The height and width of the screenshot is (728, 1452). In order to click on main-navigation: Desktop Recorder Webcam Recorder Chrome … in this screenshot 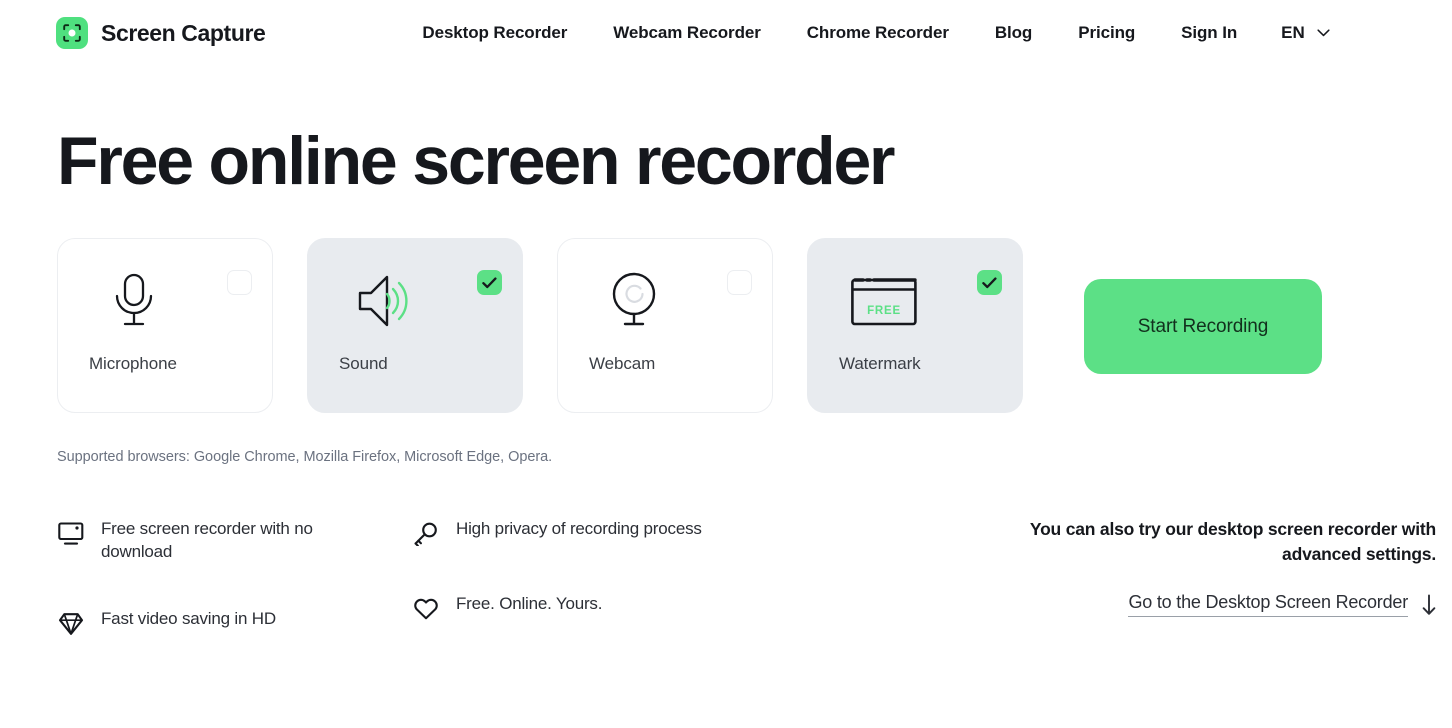, I will do `click(878, 33)`.